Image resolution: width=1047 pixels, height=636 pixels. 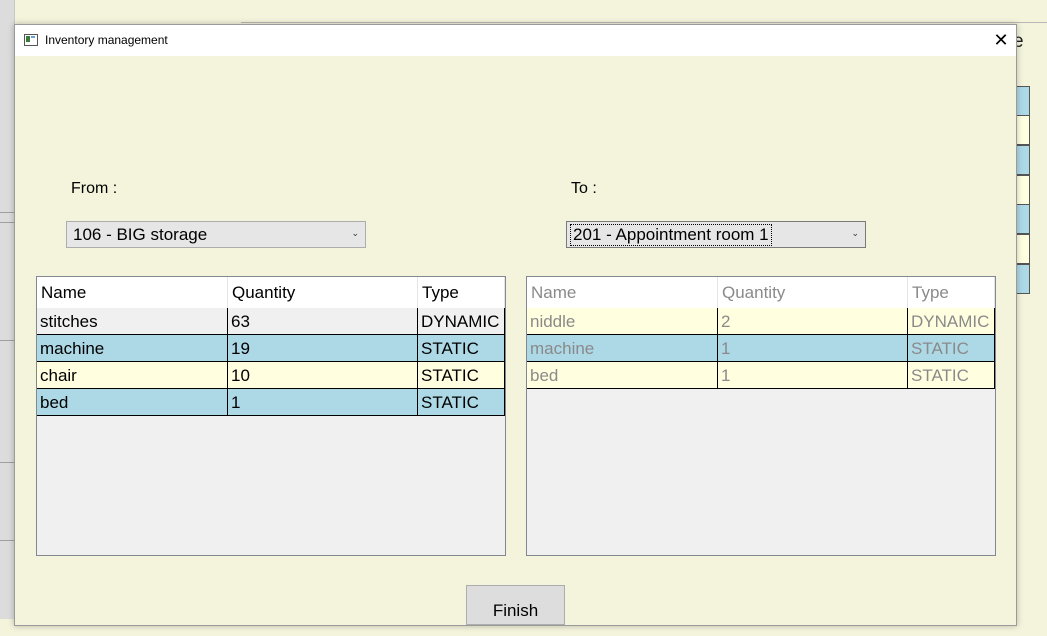 I want to click on from-label: From :, so click(x=94, y=188).